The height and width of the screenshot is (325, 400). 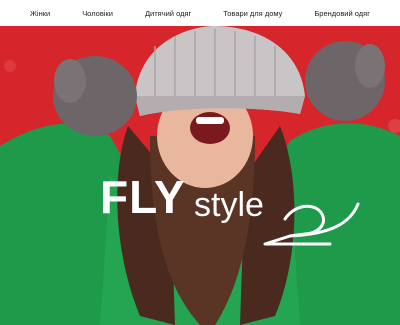 I want to click on nav-item-kids: Дитячий одяг, so click(x=168, y=13).